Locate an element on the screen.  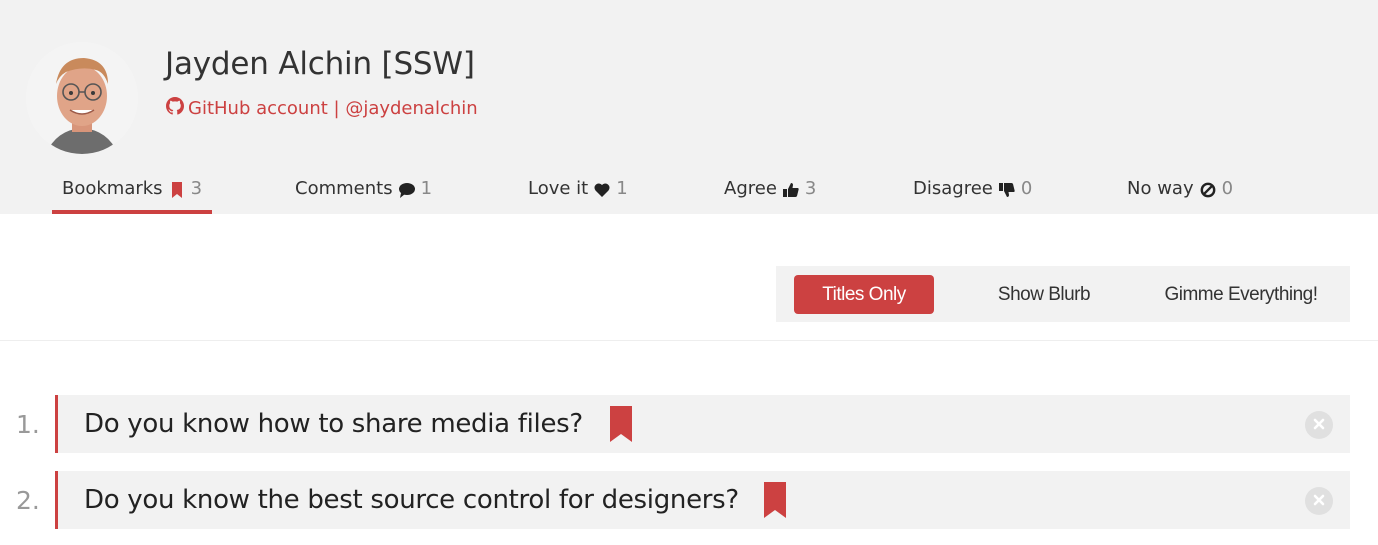
tab-label: Love it is located at coordinates (558, 188).